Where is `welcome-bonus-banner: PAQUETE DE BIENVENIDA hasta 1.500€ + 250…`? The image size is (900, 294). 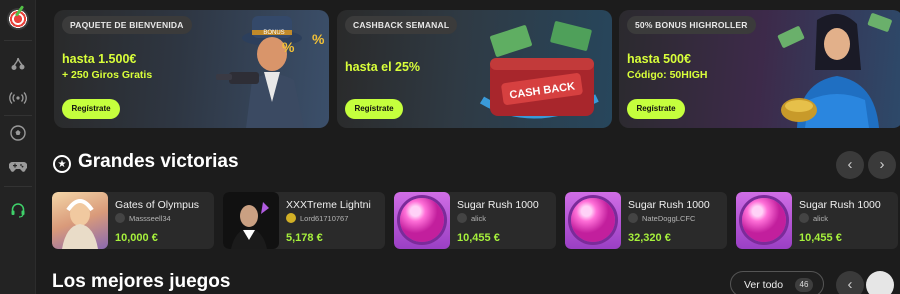
welcome-bonus-banner: PAQUETE DE BIENVENIDA hasta 1.500€ + 250… is located at coordinates (191, 69).